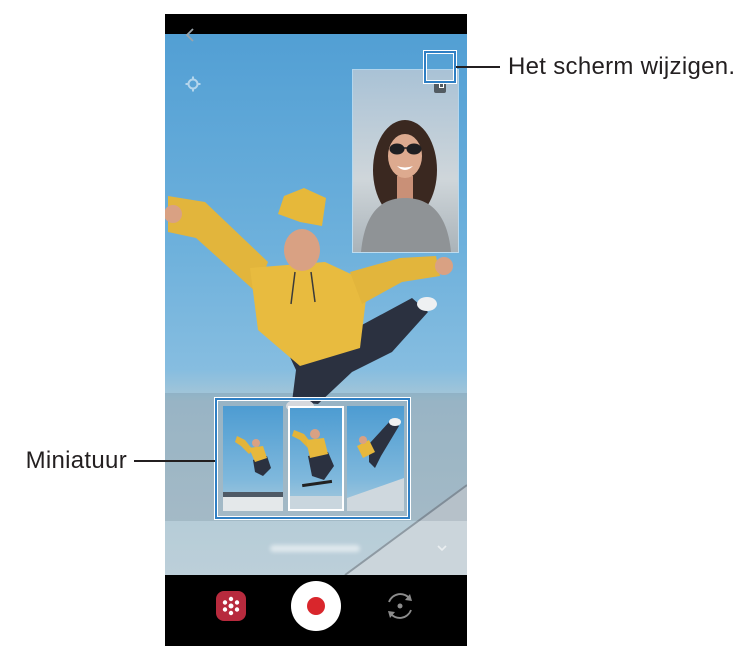 This screenshot has height=646, width=748. I want to click on thumbnail-leader-line, so click(174, 461).